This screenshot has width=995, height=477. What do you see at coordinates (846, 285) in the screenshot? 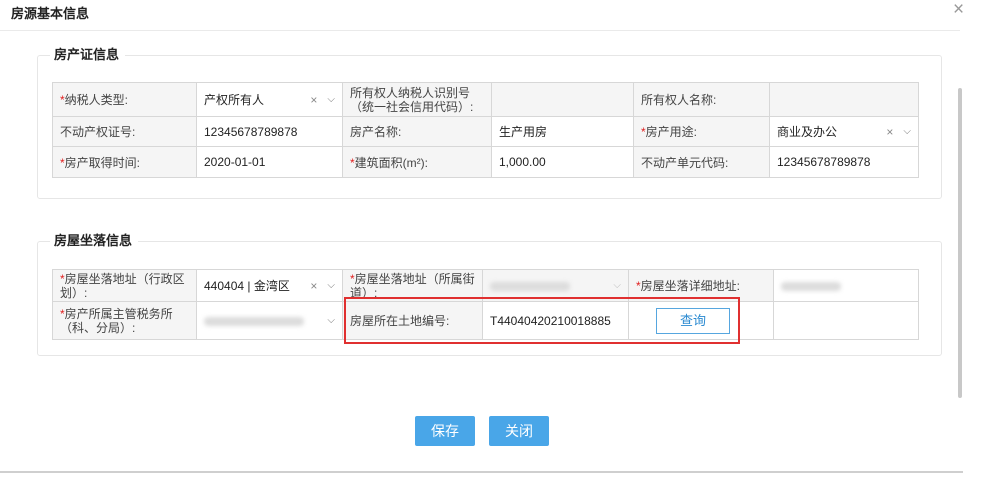
I see `detail-address-input` at bounding box center [846, 285].